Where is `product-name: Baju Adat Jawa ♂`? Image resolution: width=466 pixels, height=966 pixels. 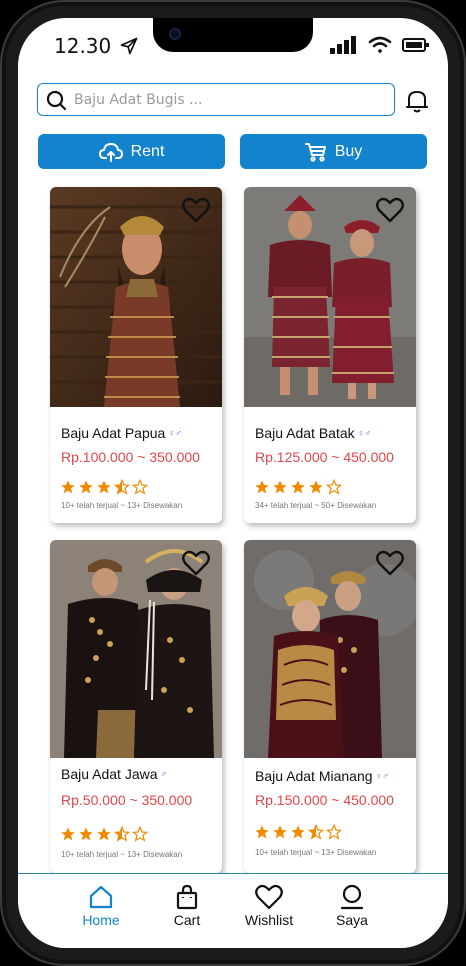 product-name: Baju Adat Jawa ♂ is located at coordinates (114, 774).